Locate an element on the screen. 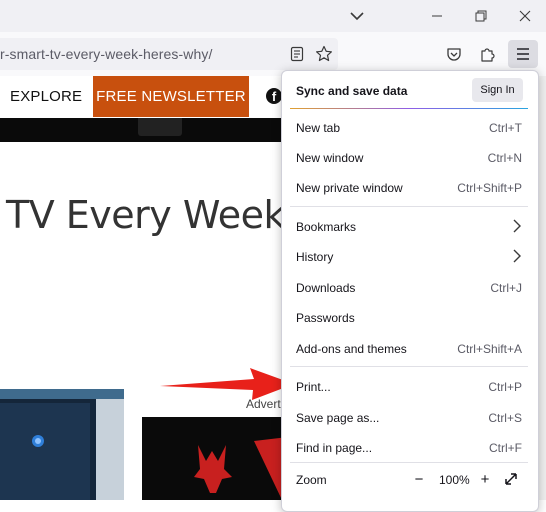 This screenshot has width=546, height=512. article-image is located at coordinates (62, 444).